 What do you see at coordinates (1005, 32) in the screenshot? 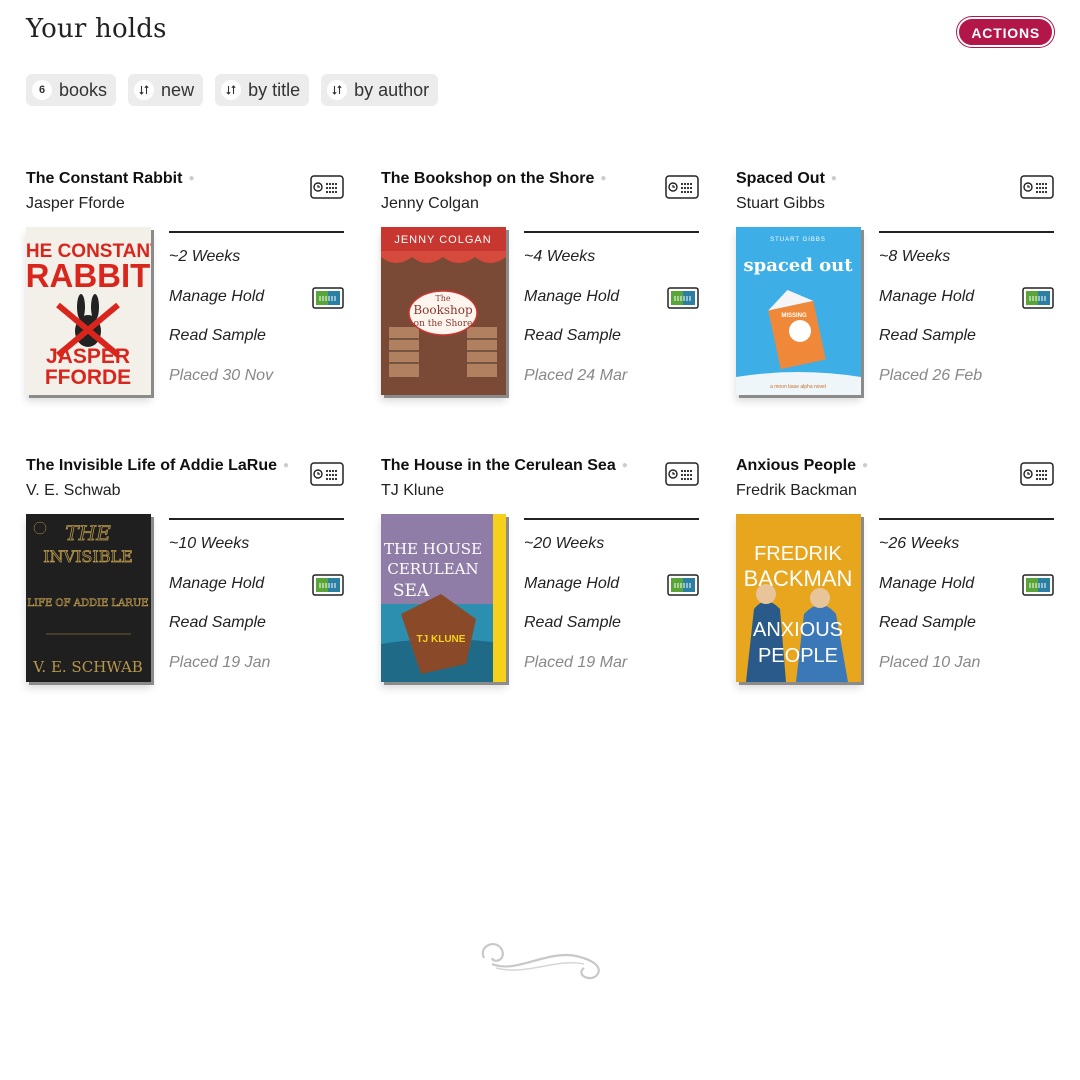
I see `actions-button: ACTIONS` at bounding box center [1005, 32].